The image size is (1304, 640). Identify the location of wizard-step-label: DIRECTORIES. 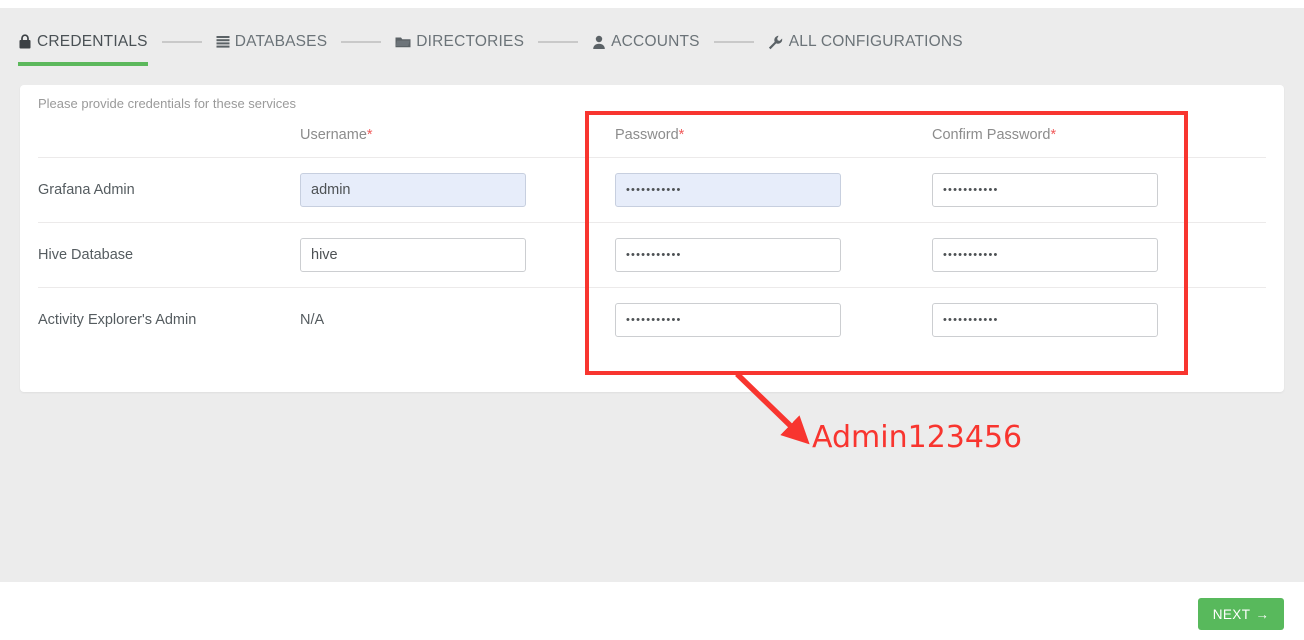
(470, 41).